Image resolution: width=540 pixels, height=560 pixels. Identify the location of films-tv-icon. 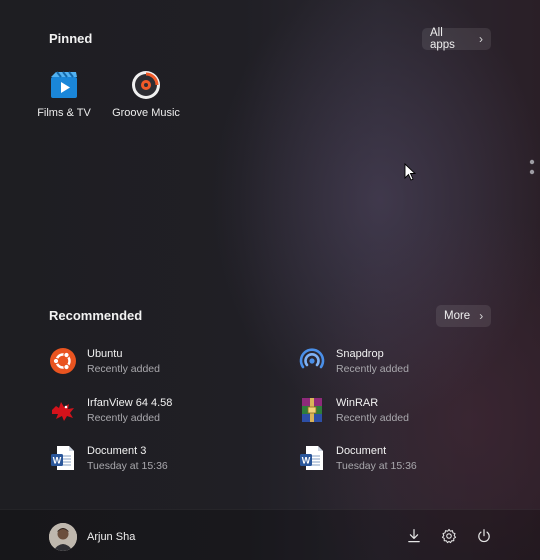
(64, 84).